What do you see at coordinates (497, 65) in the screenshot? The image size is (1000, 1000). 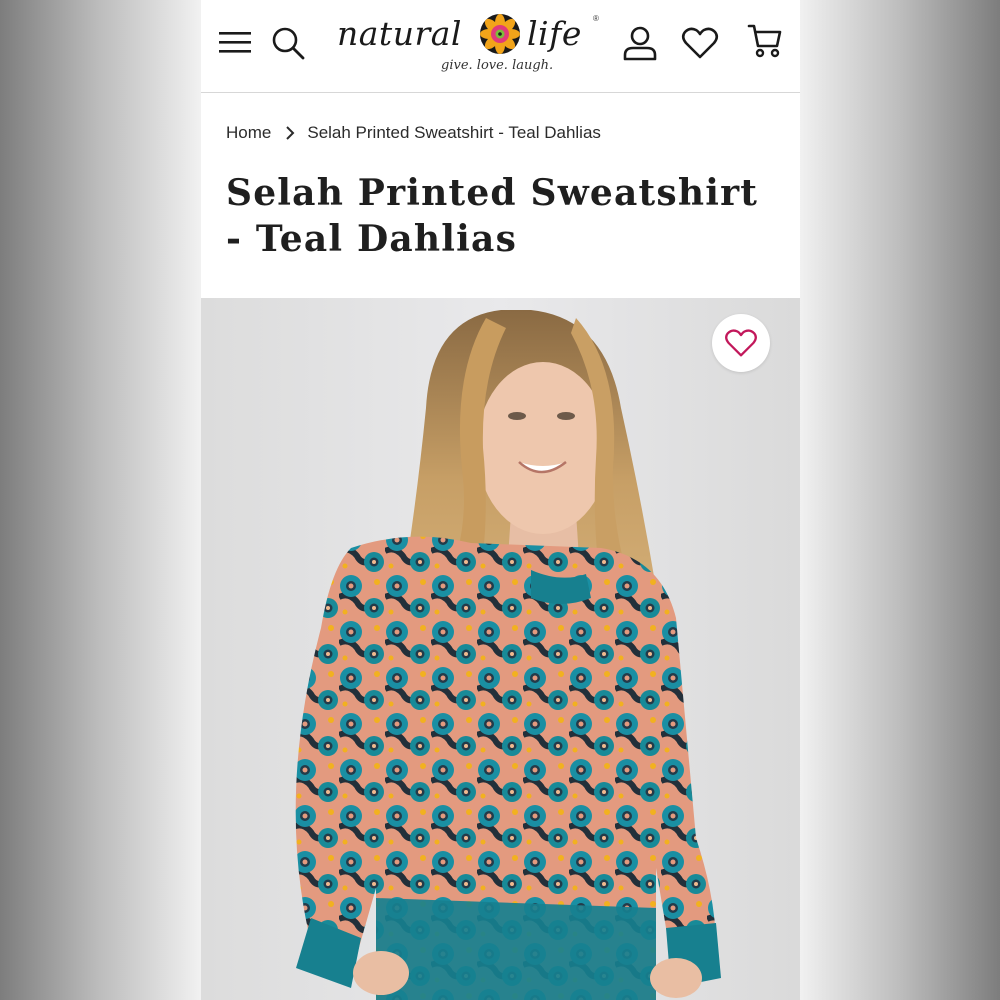 I see `logo-tagline: give. love. laugh.` at bounding box center [497, 65].